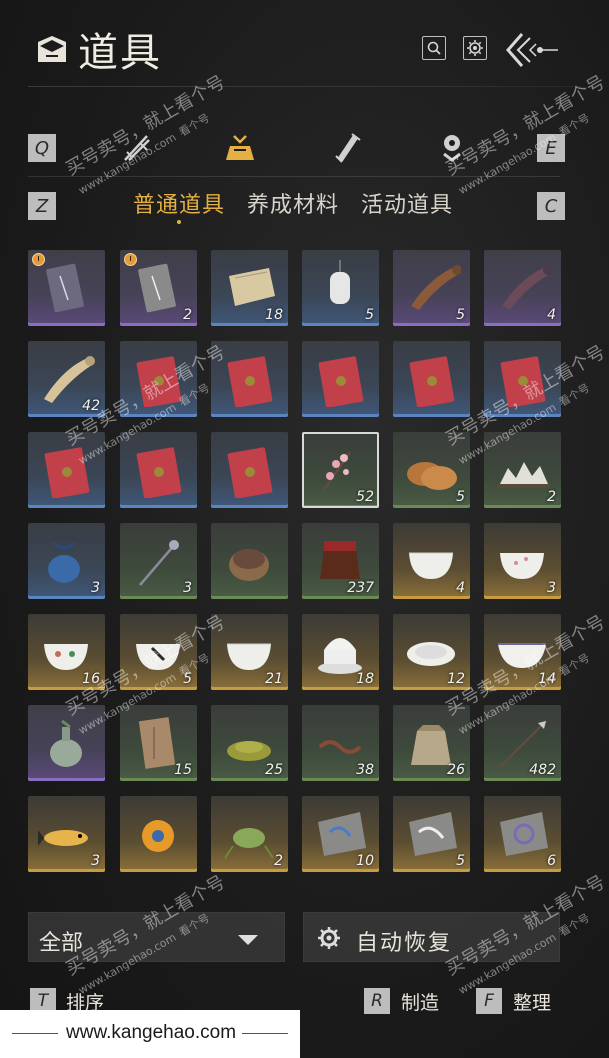 This screenshot has width=609, height=1058. I want to click on tab-common-items: 普通道具, so click(179, 203).